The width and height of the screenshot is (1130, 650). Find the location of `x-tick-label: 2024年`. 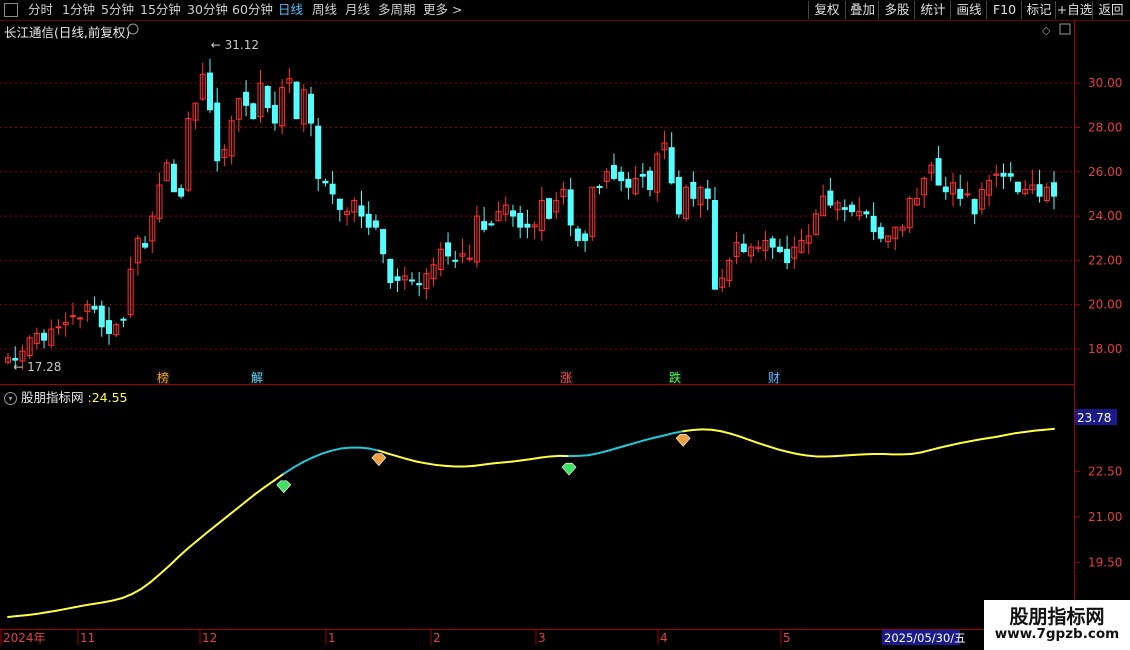

x-tick-label: 2024年 is located at coordinates (24, 638).